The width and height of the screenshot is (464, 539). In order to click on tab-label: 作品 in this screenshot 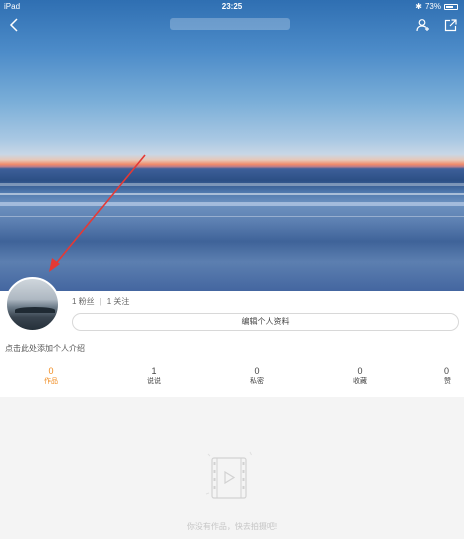, I will do `click(51, 381)`.